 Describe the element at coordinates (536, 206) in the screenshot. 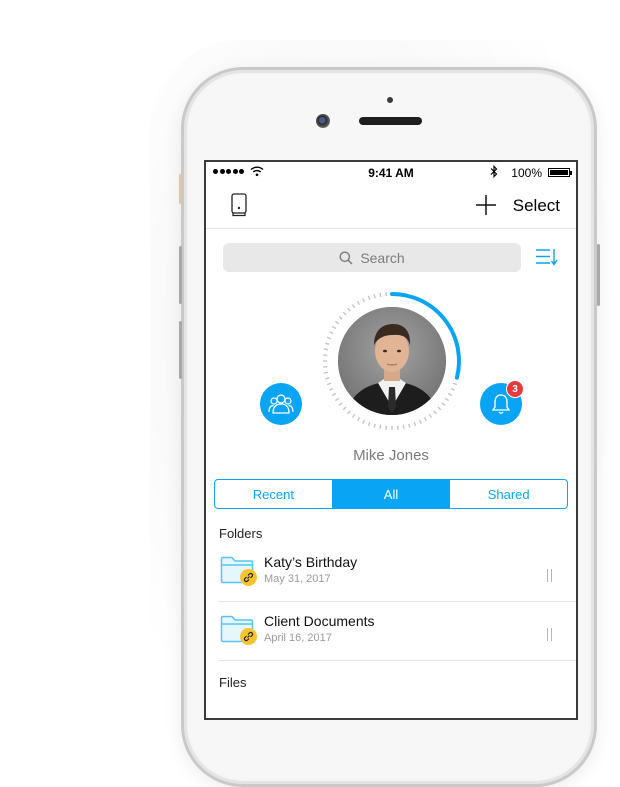

I see `select-button: Select` at that location.